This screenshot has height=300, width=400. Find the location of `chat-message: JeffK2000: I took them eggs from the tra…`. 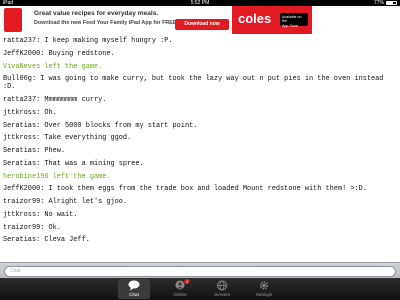

chat-message: JeffK2000: I took them eggs from the tra… is located at coordinates (185, 189).